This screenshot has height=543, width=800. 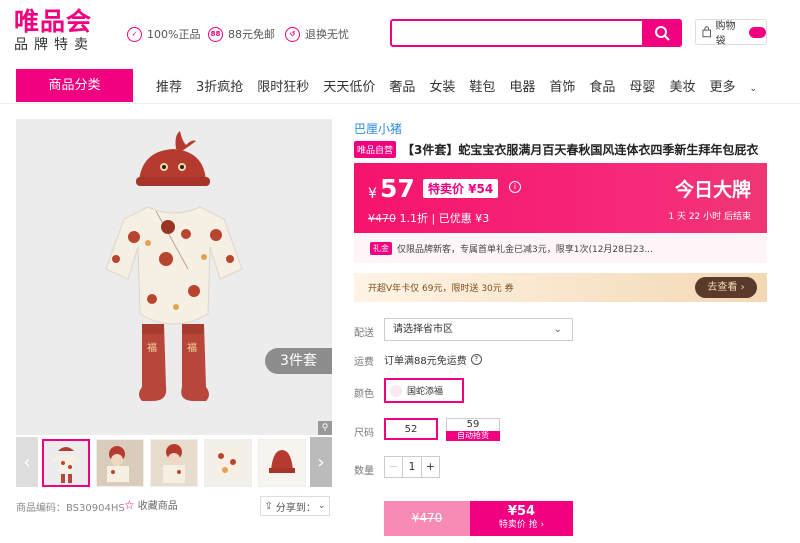 I want to click on price-currency: ¥, so click(x=372, y=194).